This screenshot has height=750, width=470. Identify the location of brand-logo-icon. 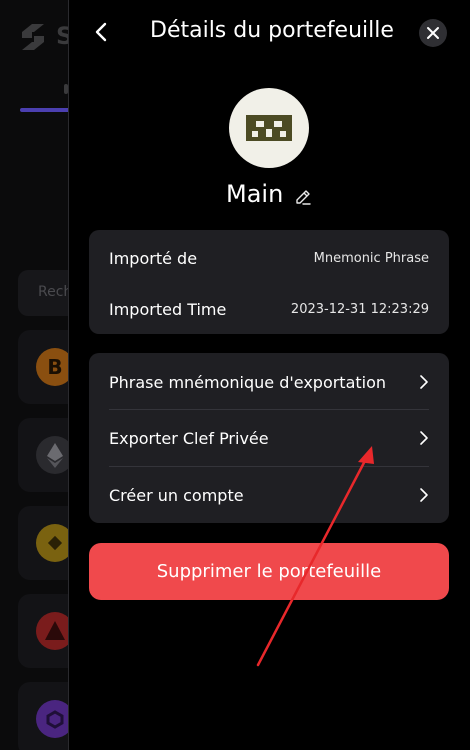
(33, 37).